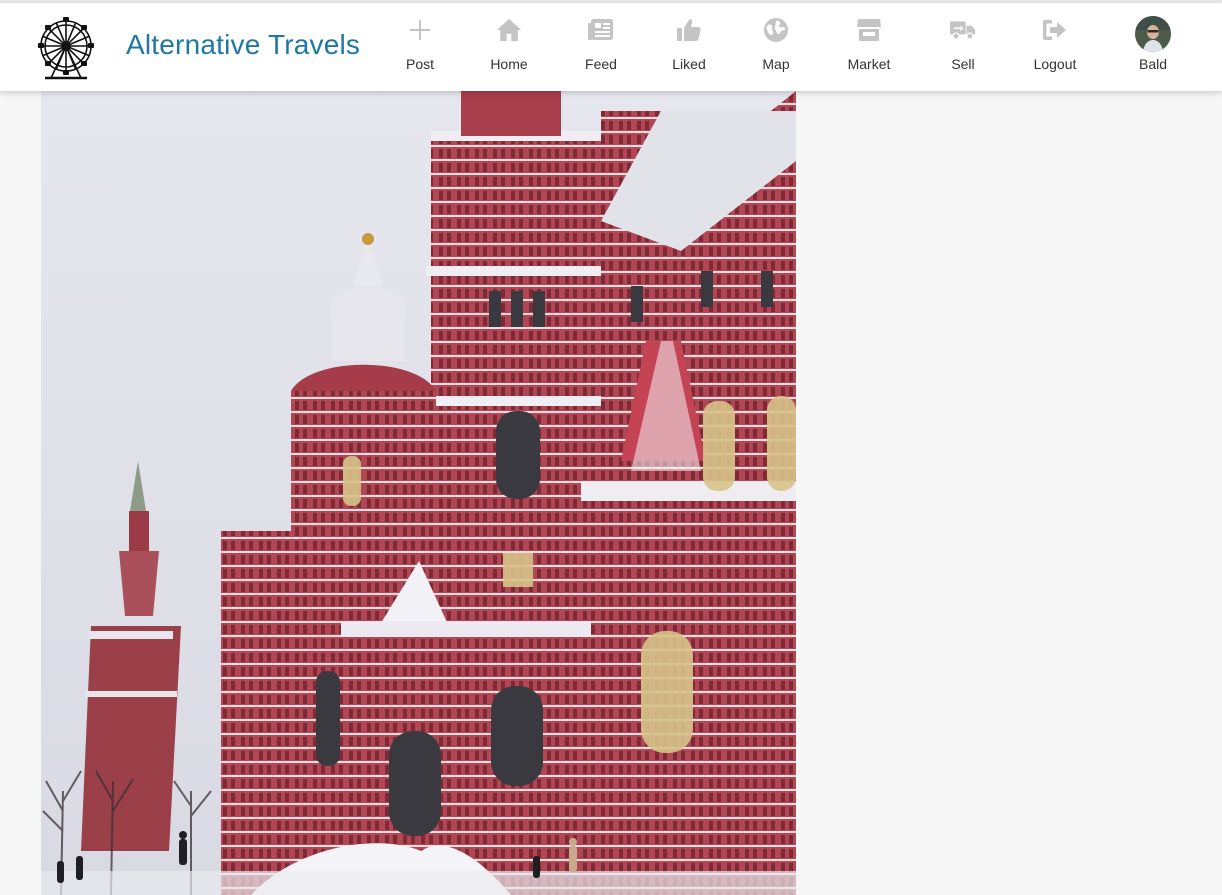  Describe the element at coordinates (1153, 64) in the screenshot. I see `nav-user-label: Bald` at that location.